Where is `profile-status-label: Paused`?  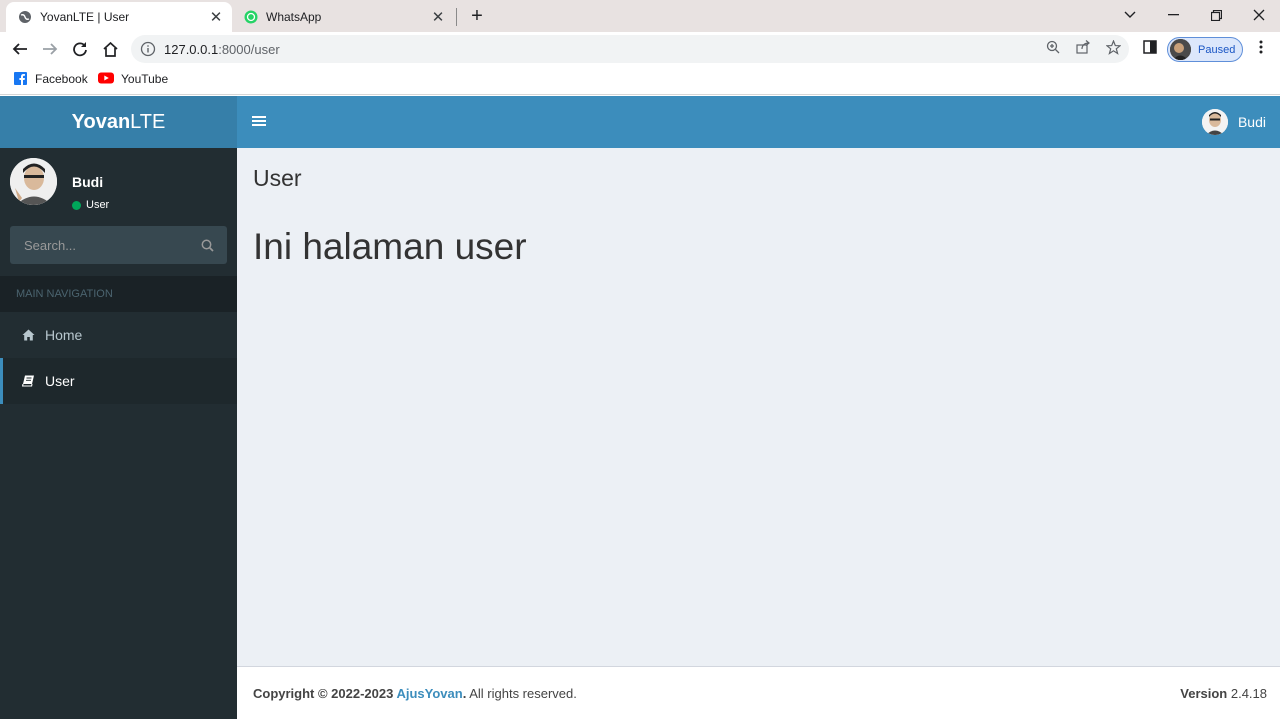 profile-status-label: Paused is located at coordinates (1217, 49).